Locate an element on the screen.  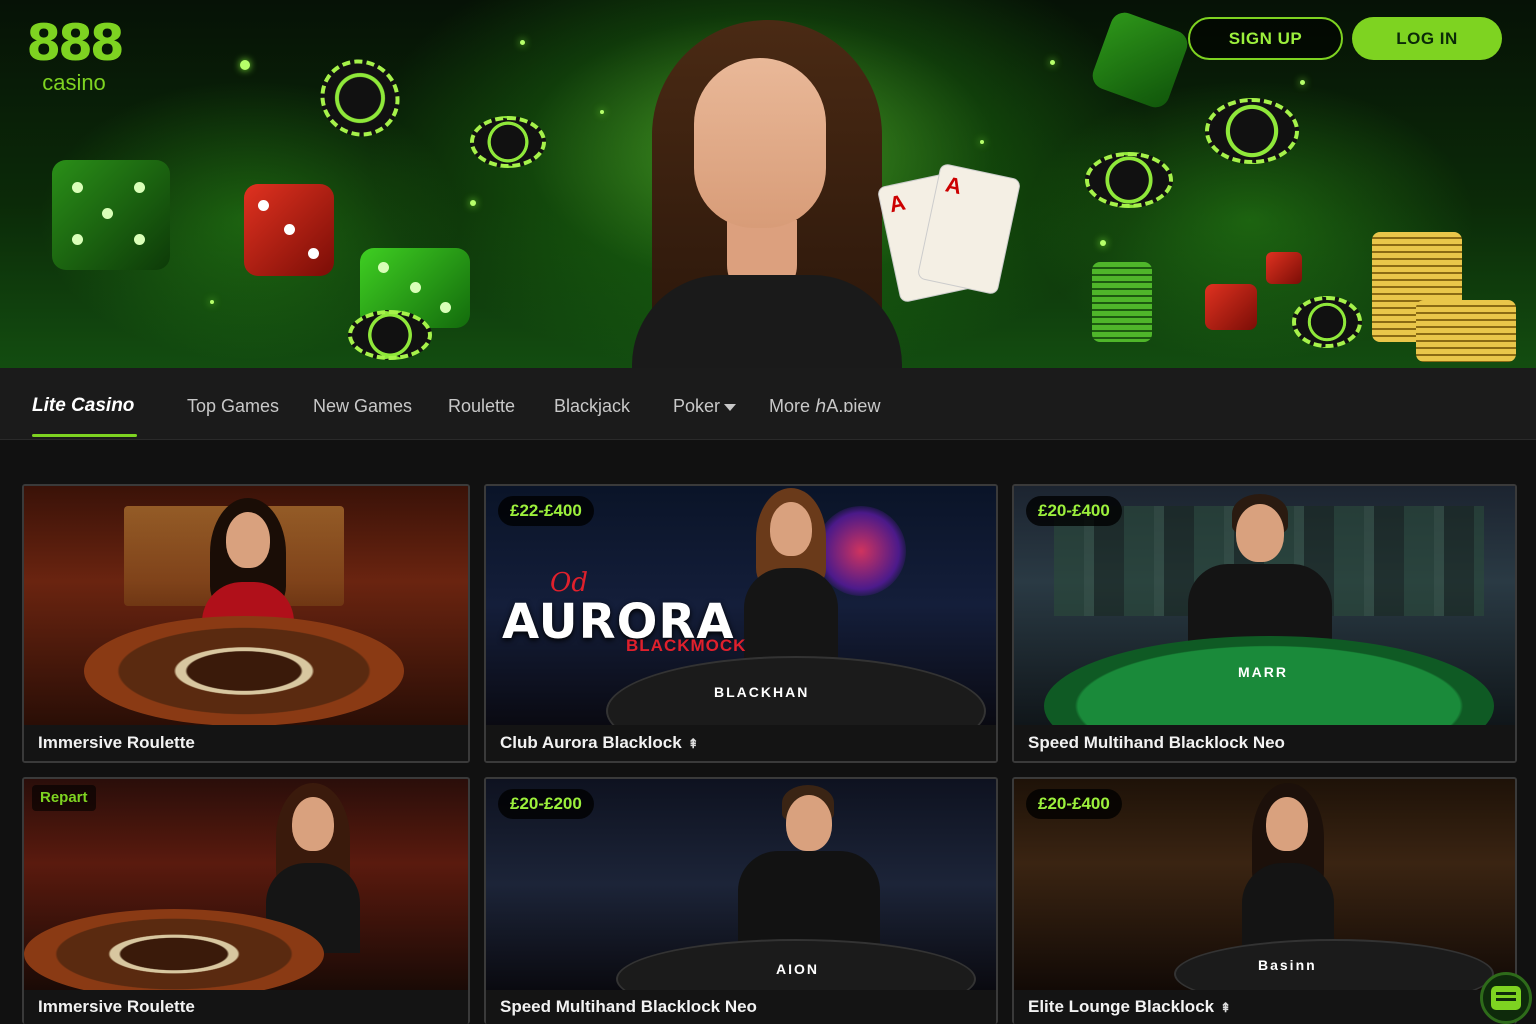
hero-host-image is located at coordinates (772, 194).